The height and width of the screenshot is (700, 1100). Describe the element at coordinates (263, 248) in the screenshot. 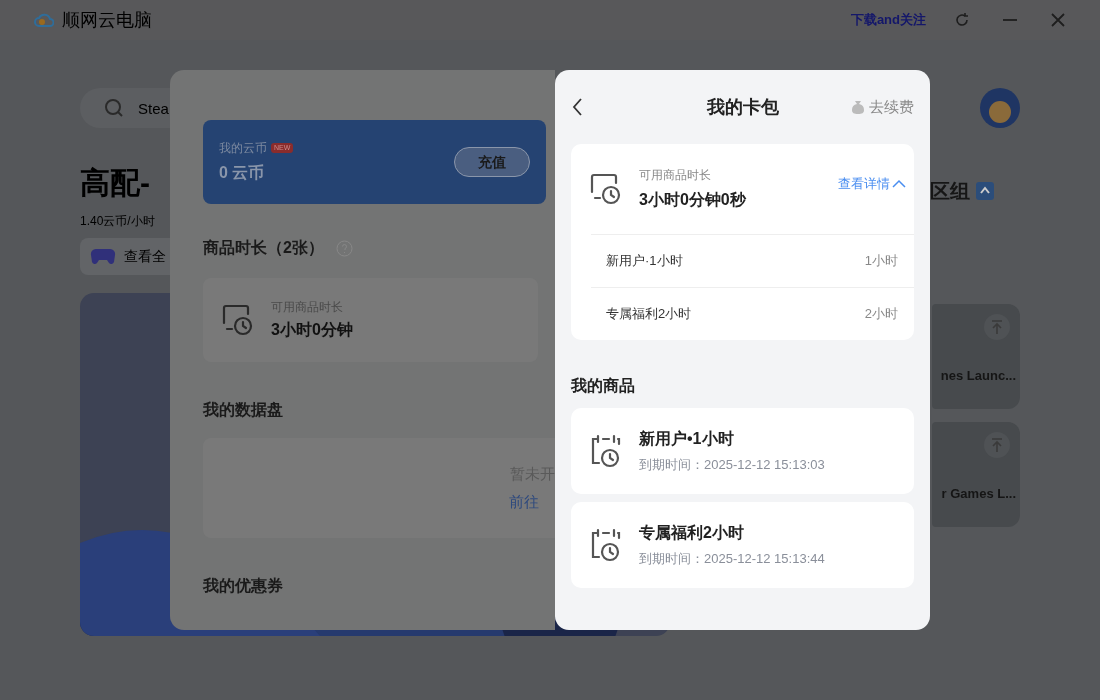

I see `section-heading: 商品时长（2张）` at that location.